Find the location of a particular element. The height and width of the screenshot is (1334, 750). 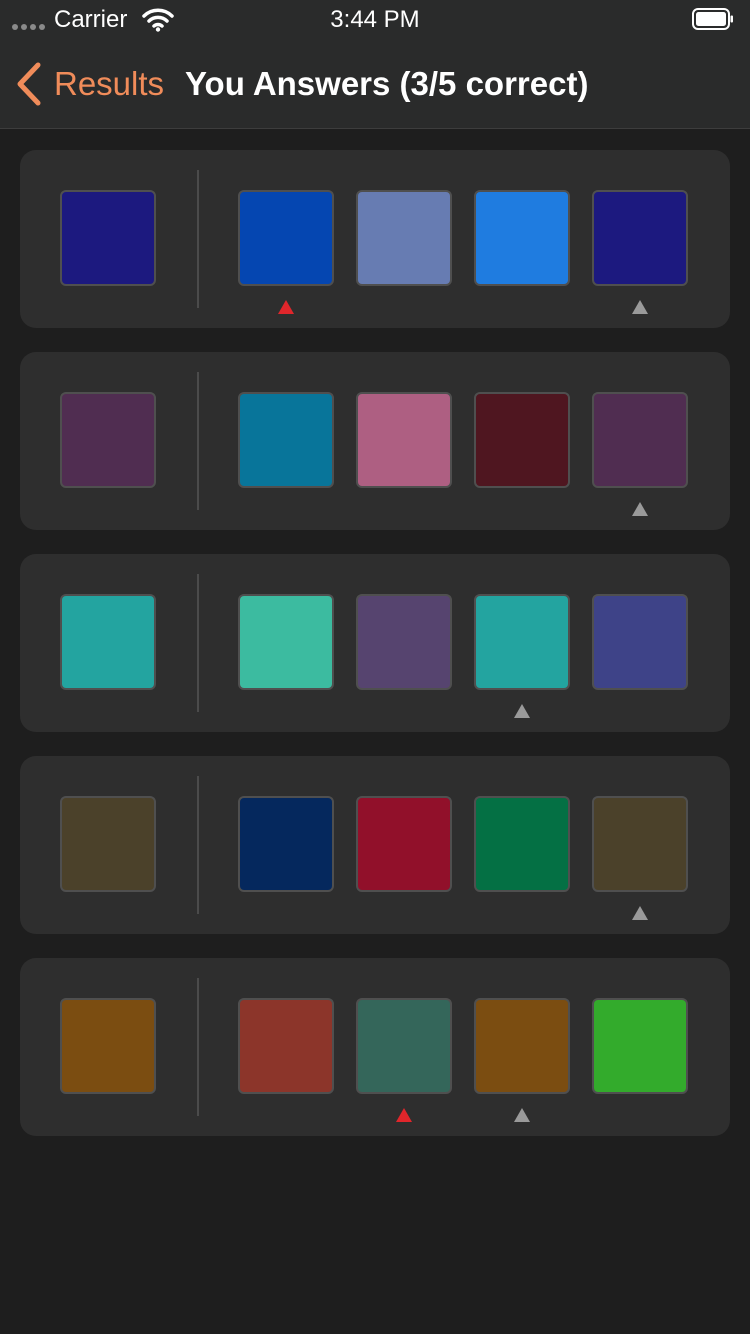

battery-icon is located at coordinates (712, 19).